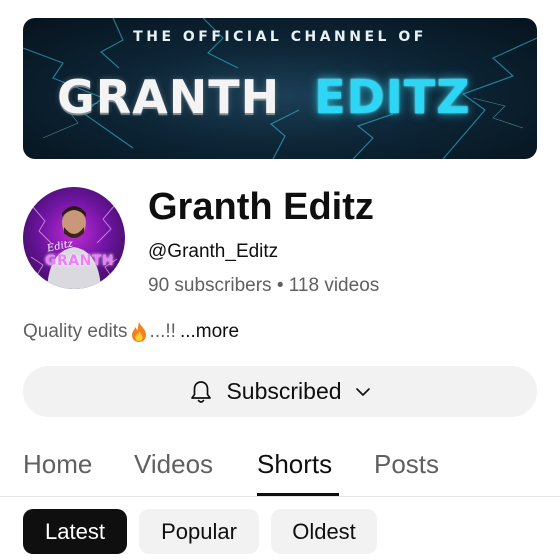 Image resolution: width=560 pixels, height=560 pixels. I want to click on avatar-text-granth: GRANTH, so click(80, 261).